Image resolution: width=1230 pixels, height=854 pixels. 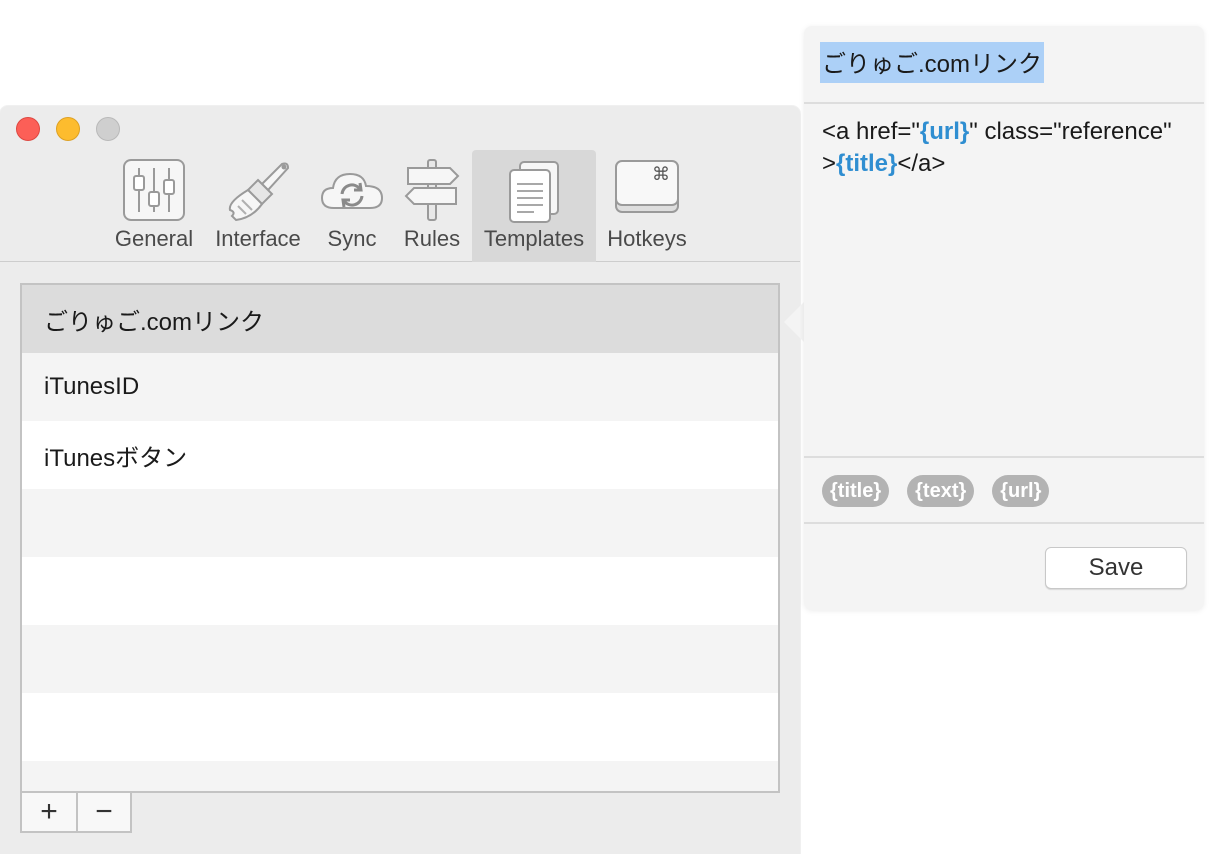 I want to click on template-name-field: ごりゅご.comリンク, so click(x=932, y=62).